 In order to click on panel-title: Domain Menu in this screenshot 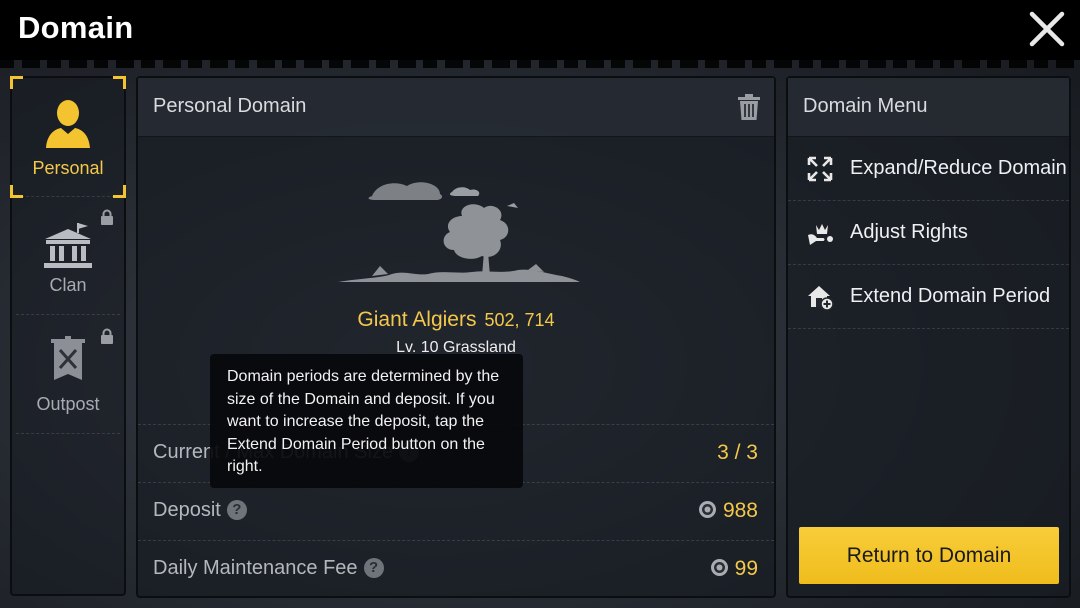, I will do `click(865, 106)`.